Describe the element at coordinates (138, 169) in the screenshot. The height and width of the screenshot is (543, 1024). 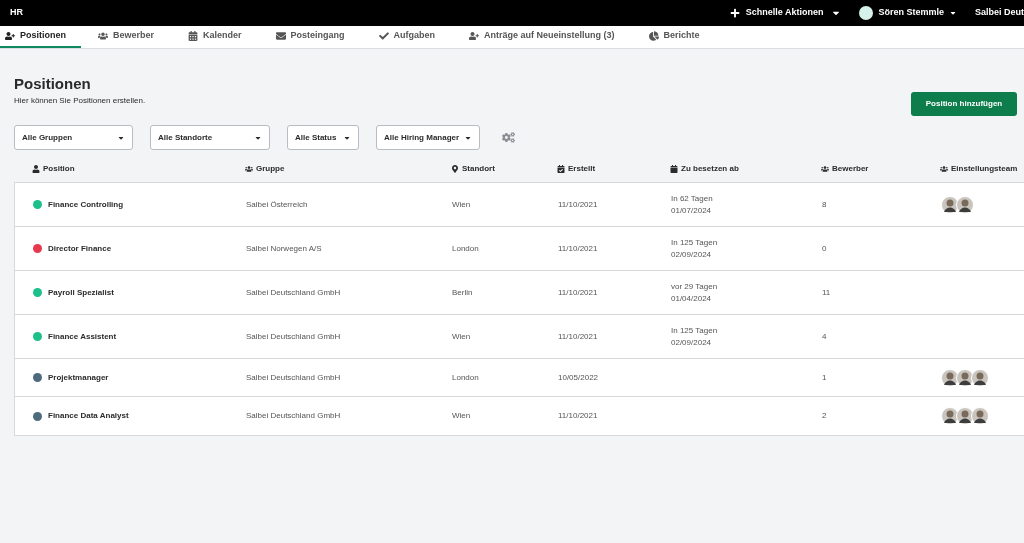
I see `column-header: Position` at that location.